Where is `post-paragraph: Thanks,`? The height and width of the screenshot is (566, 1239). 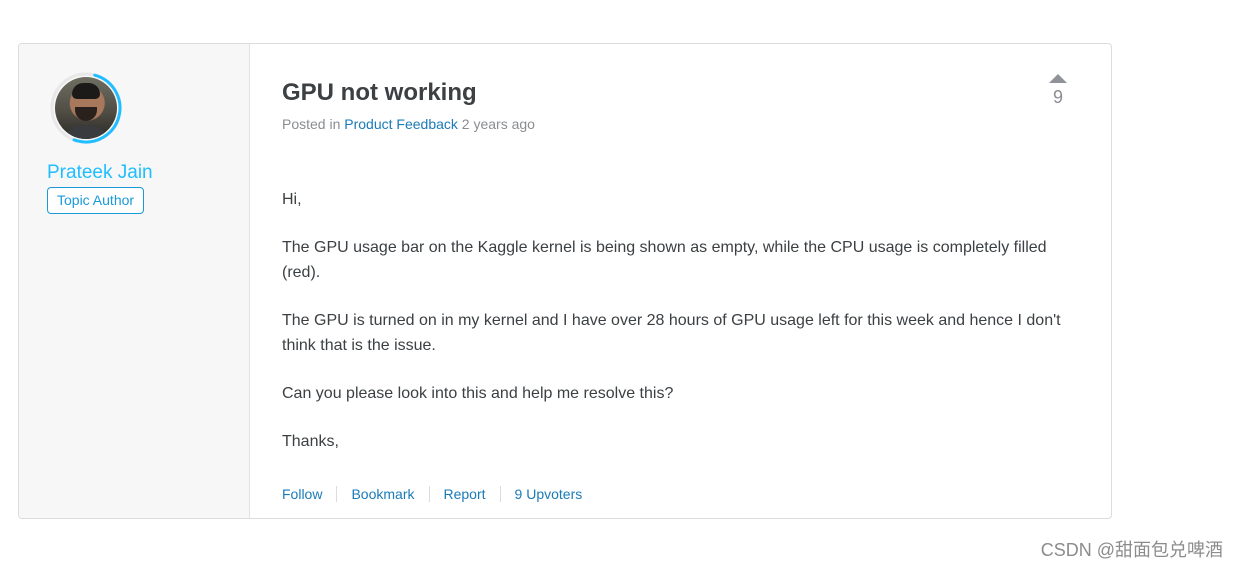 post-paragraph: Thanks, is located at coordinates (310, 441).